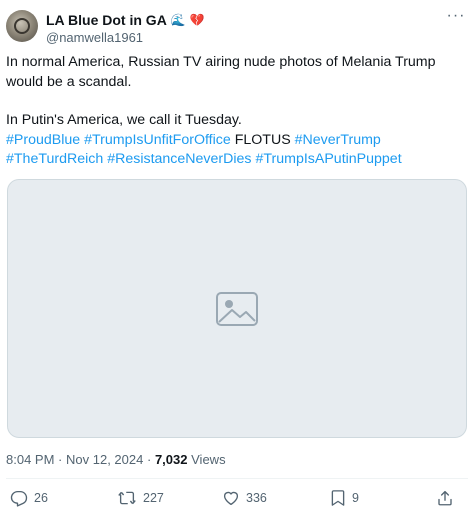 The height and width of the screenshot is (518, 474). I want to click on reply-button: 26, so click(29, 498).